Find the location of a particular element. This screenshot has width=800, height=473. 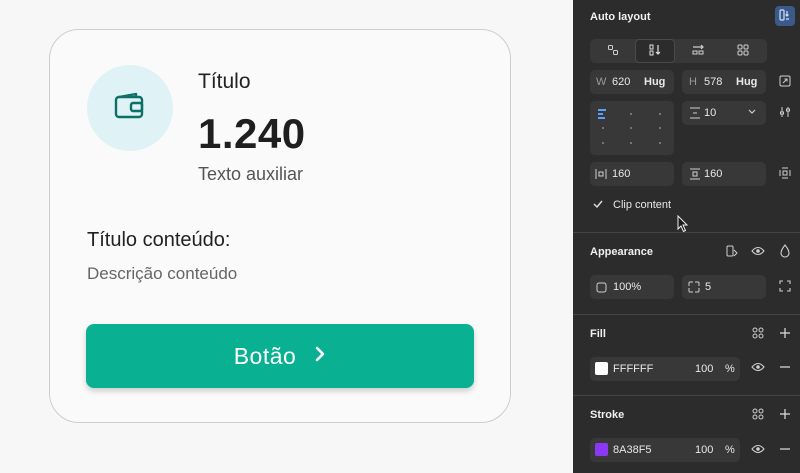

content-description: Descrição conteúdo is located at coordinates (162, 273).